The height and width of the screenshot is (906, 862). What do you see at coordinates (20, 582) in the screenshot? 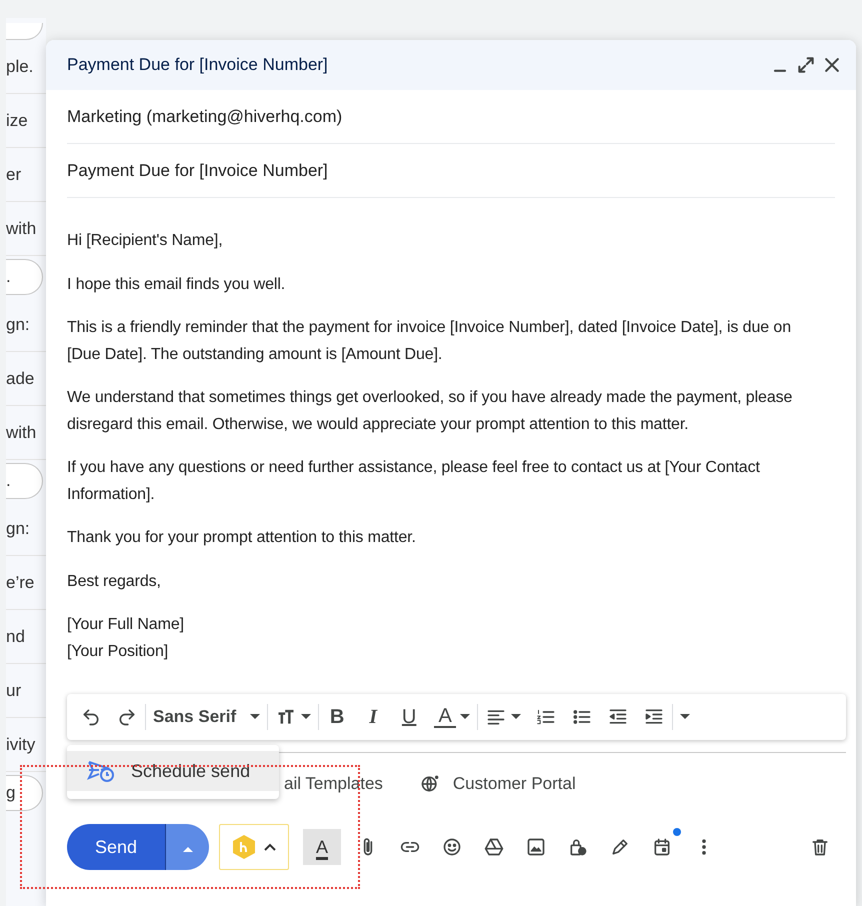
I see `email-snippet: e’re` at bounding box center [20, 582].